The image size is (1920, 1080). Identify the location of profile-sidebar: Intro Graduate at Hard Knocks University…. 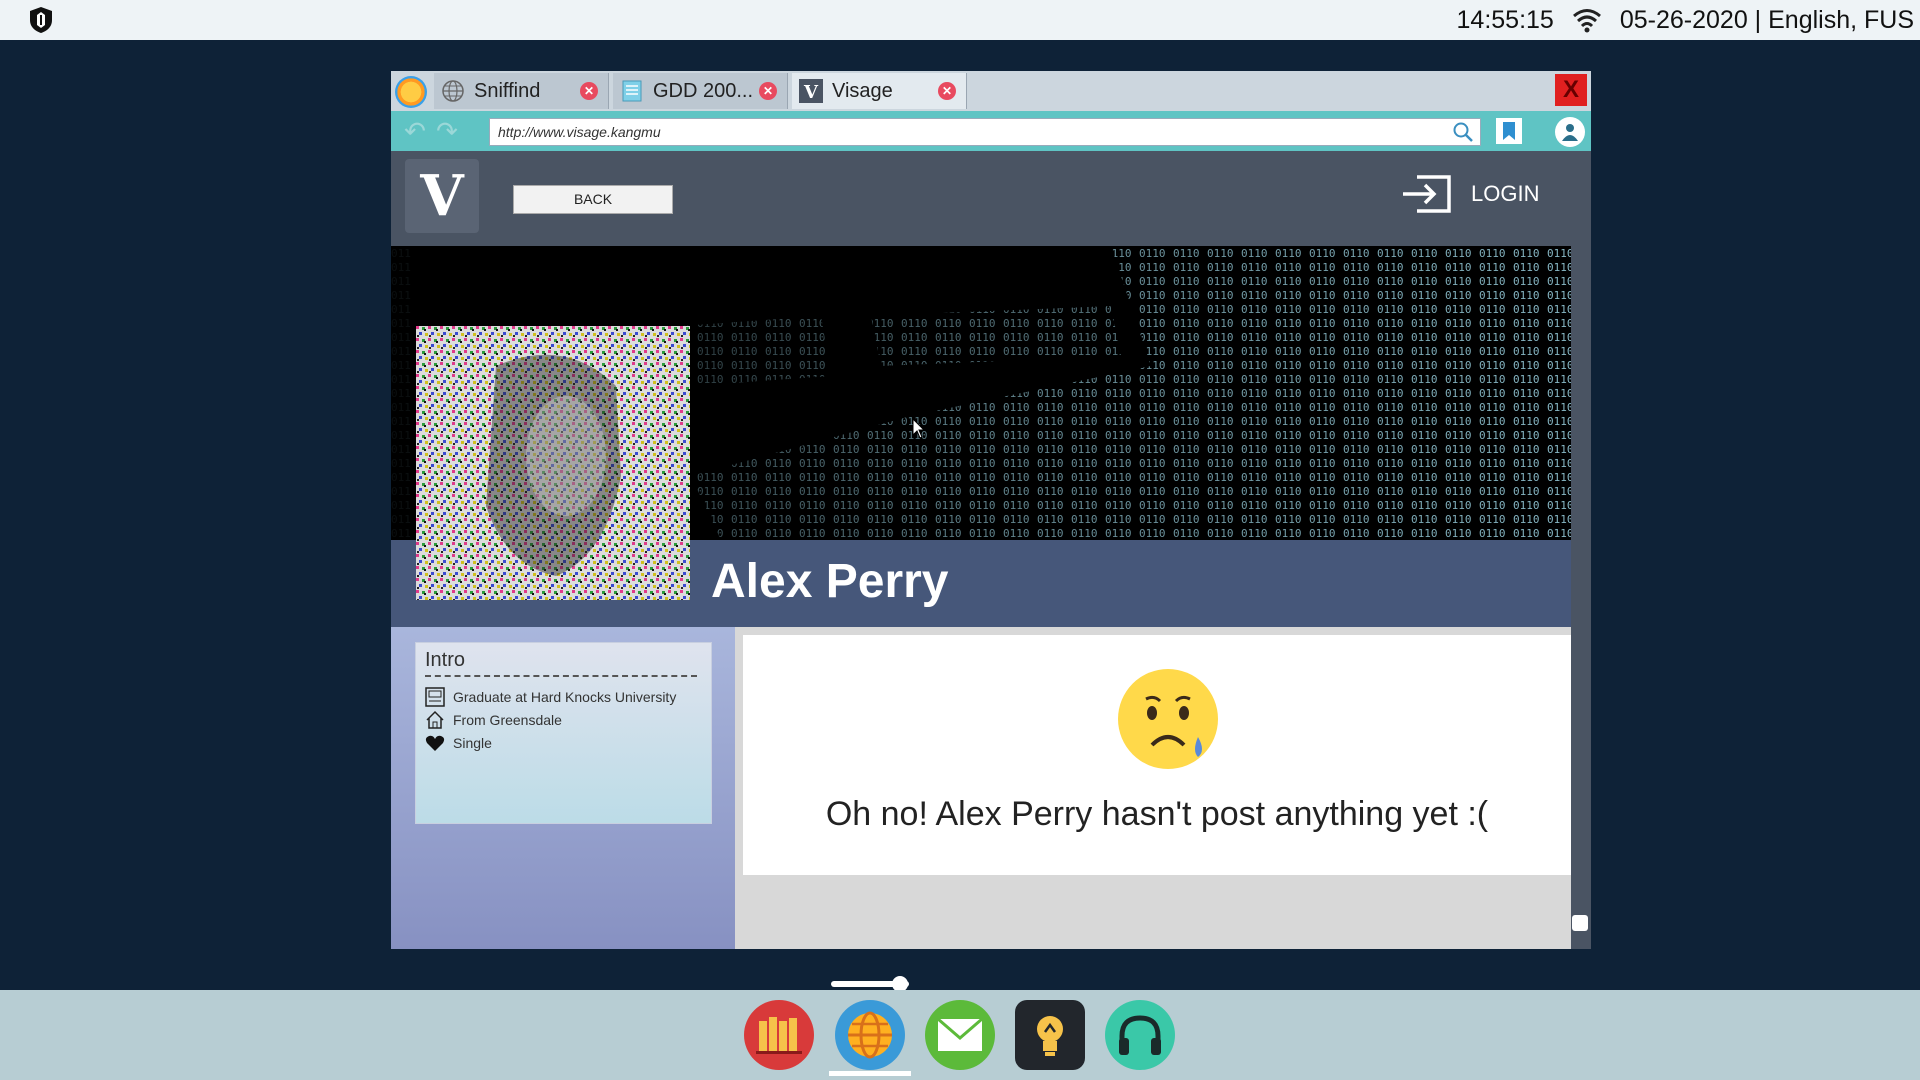
(563, 788).